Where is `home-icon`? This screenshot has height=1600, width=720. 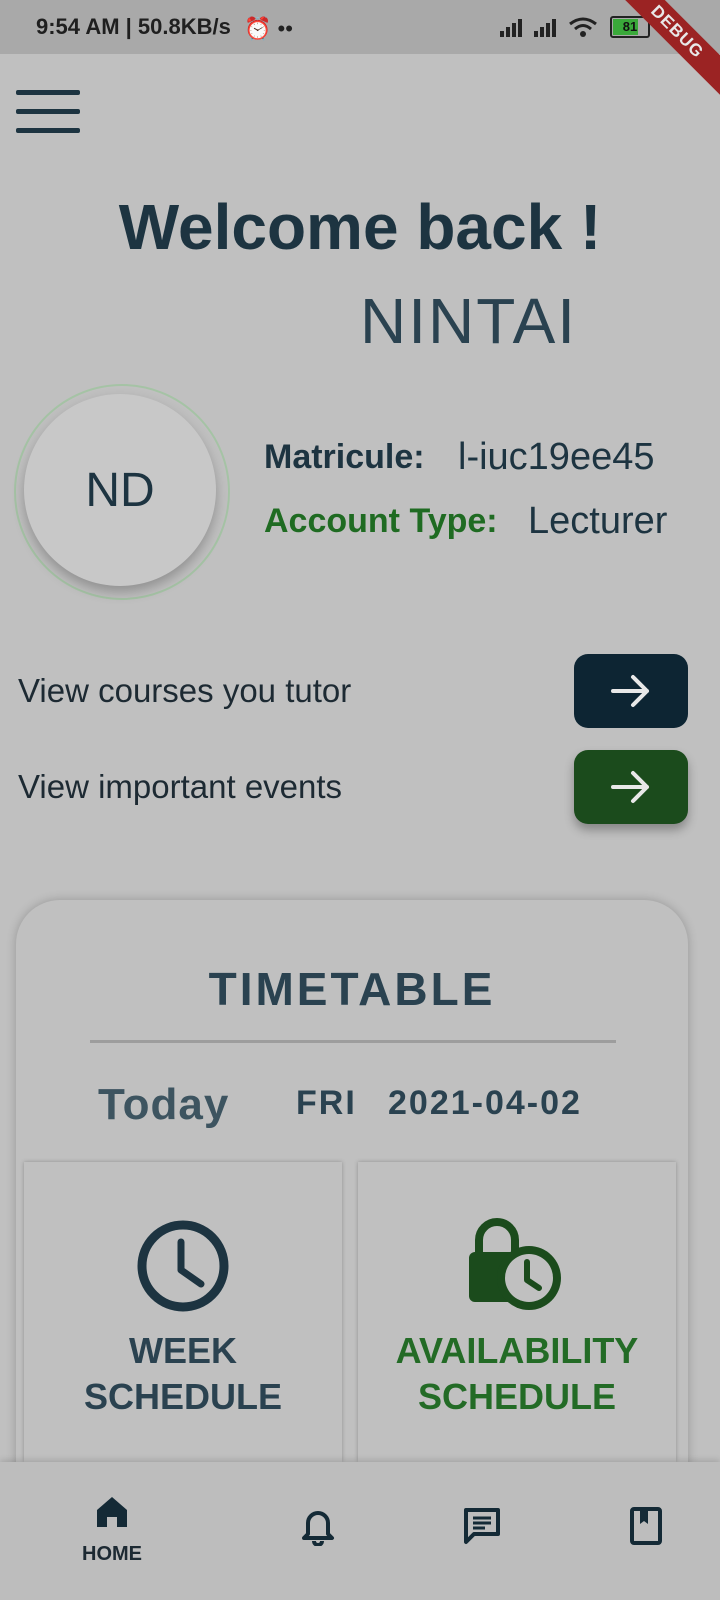 home-icon is located at coordinates (112, 1512).